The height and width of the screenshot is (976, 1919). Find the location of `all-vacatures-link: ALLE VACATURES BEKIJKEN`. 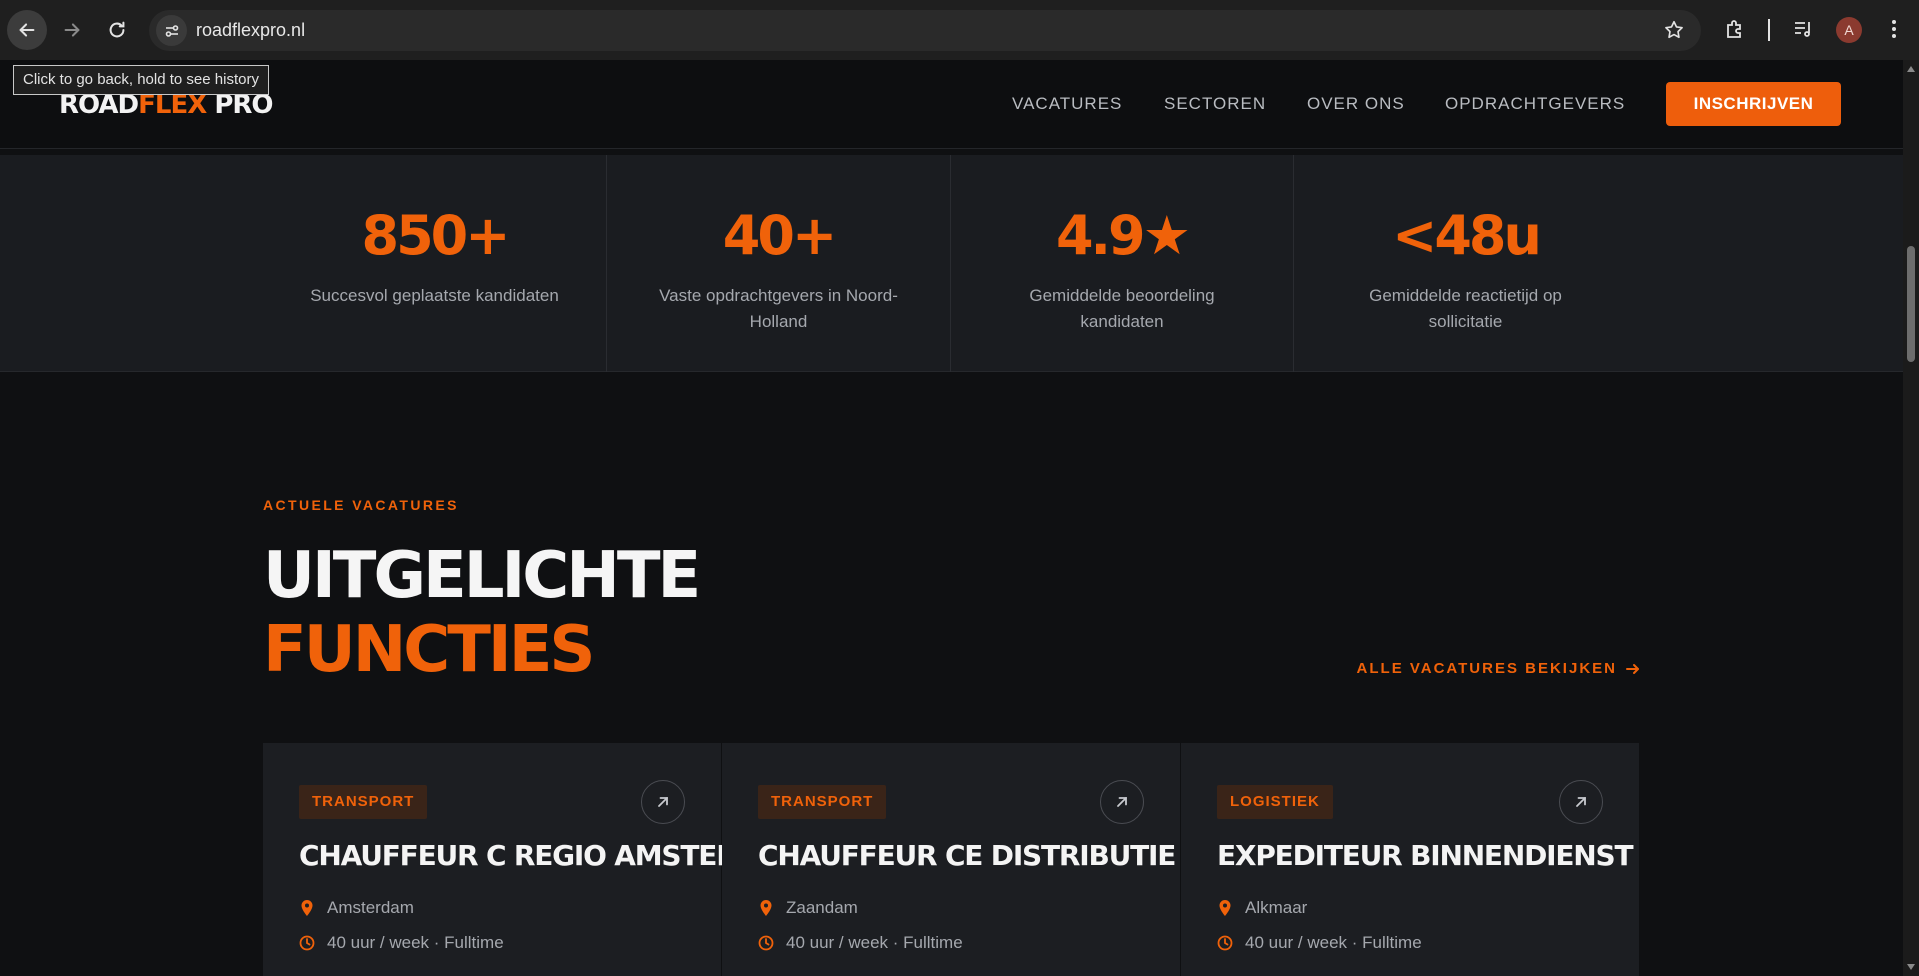

all-vacatures-link: ALLE VACATURES BEKIJKEN is located at coordinates (1499, 668).